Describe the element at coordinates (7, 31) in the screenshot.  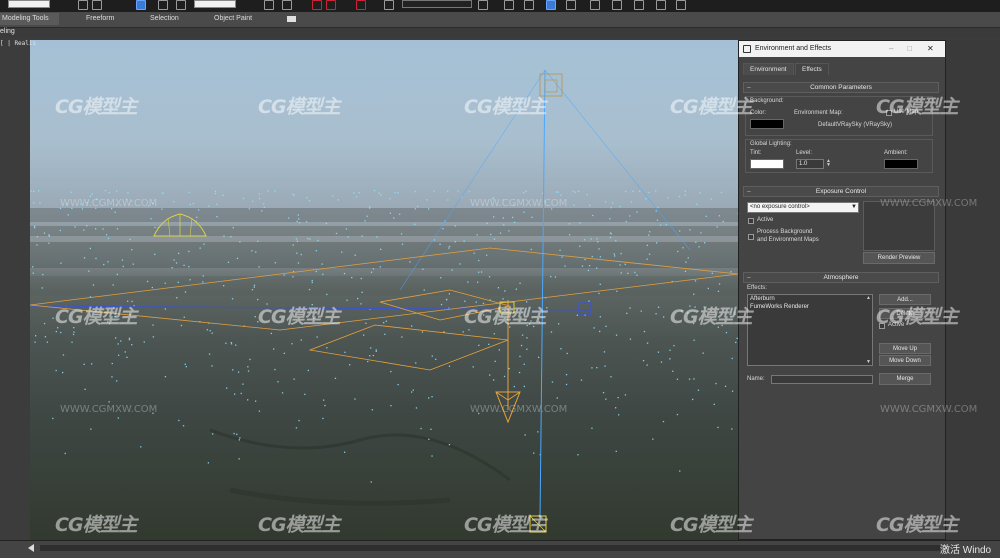
I see `ribbon-panel-label: eling` at that location.